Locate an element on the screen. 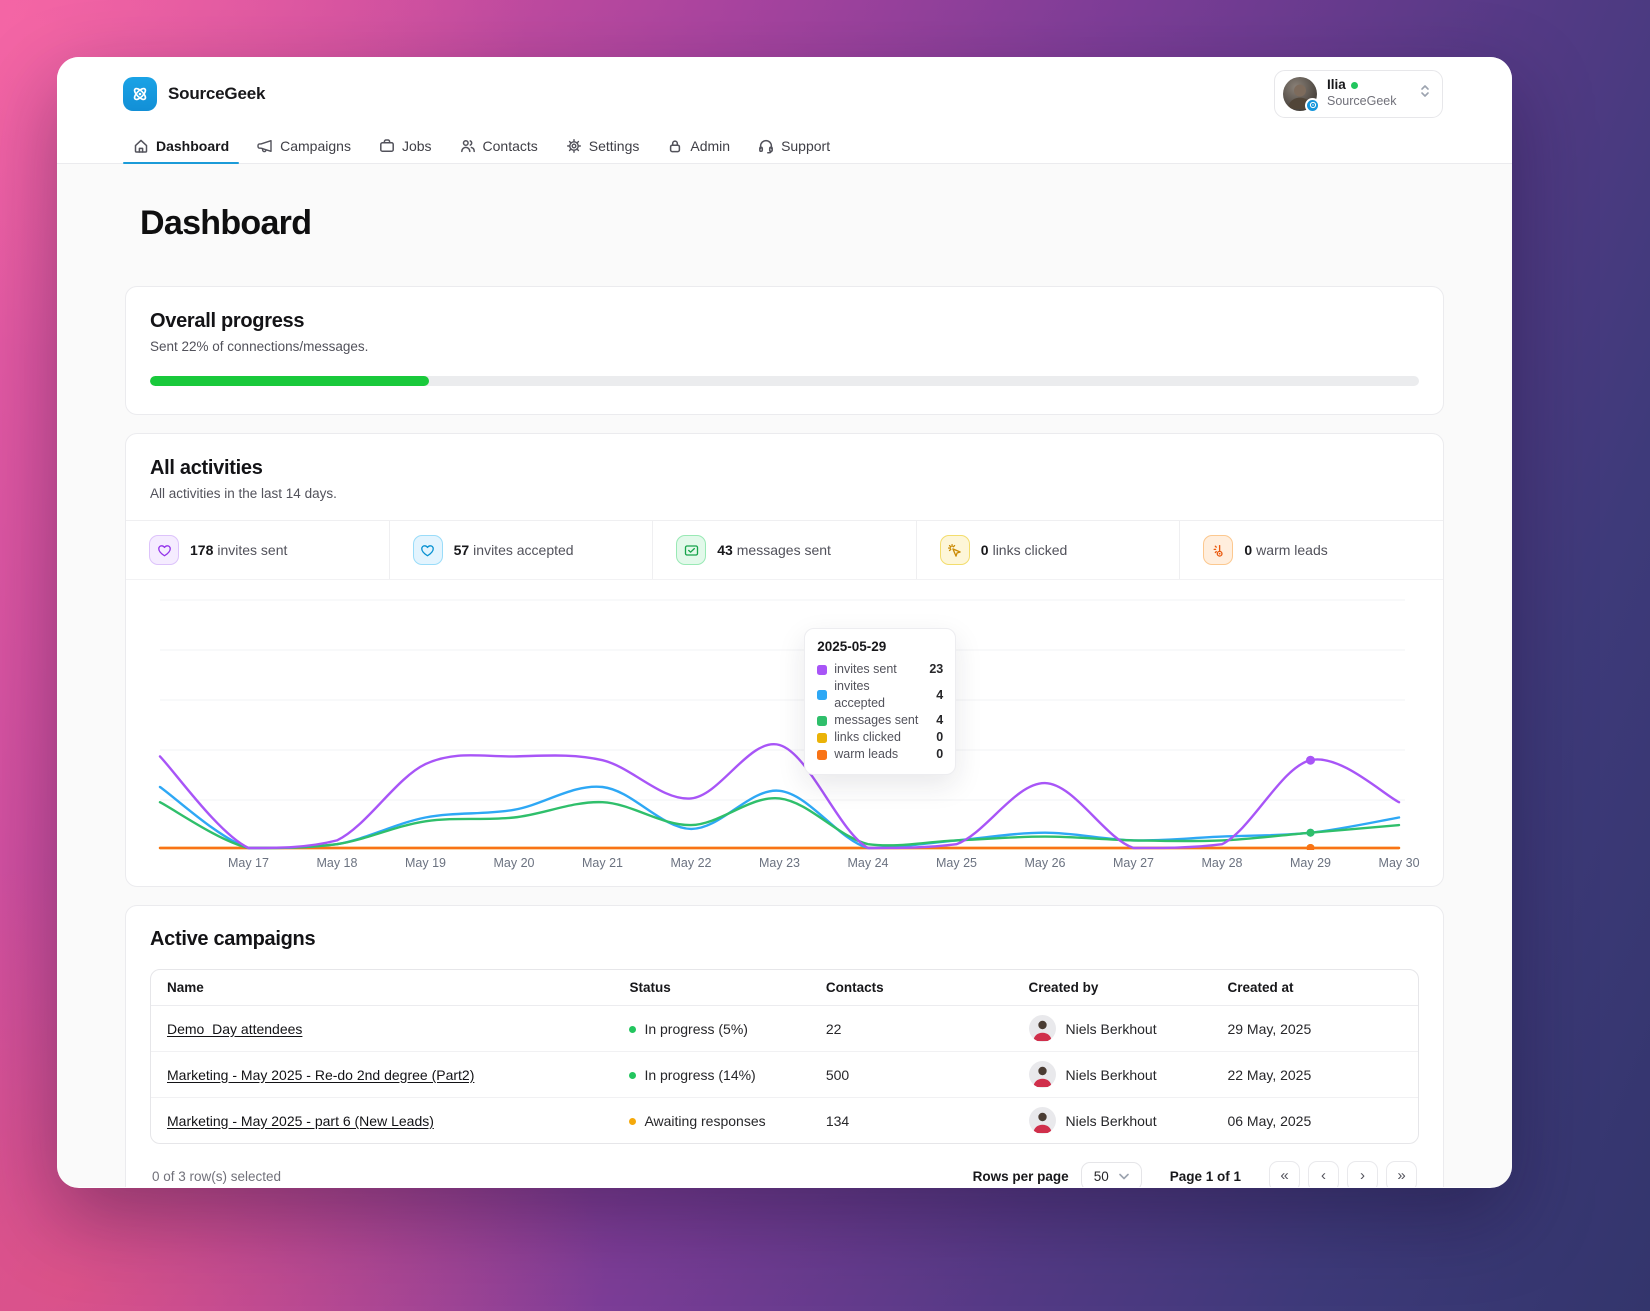 The image size is (1650, 1311). warm-leads-icon is located at coordinates (1218, 550).